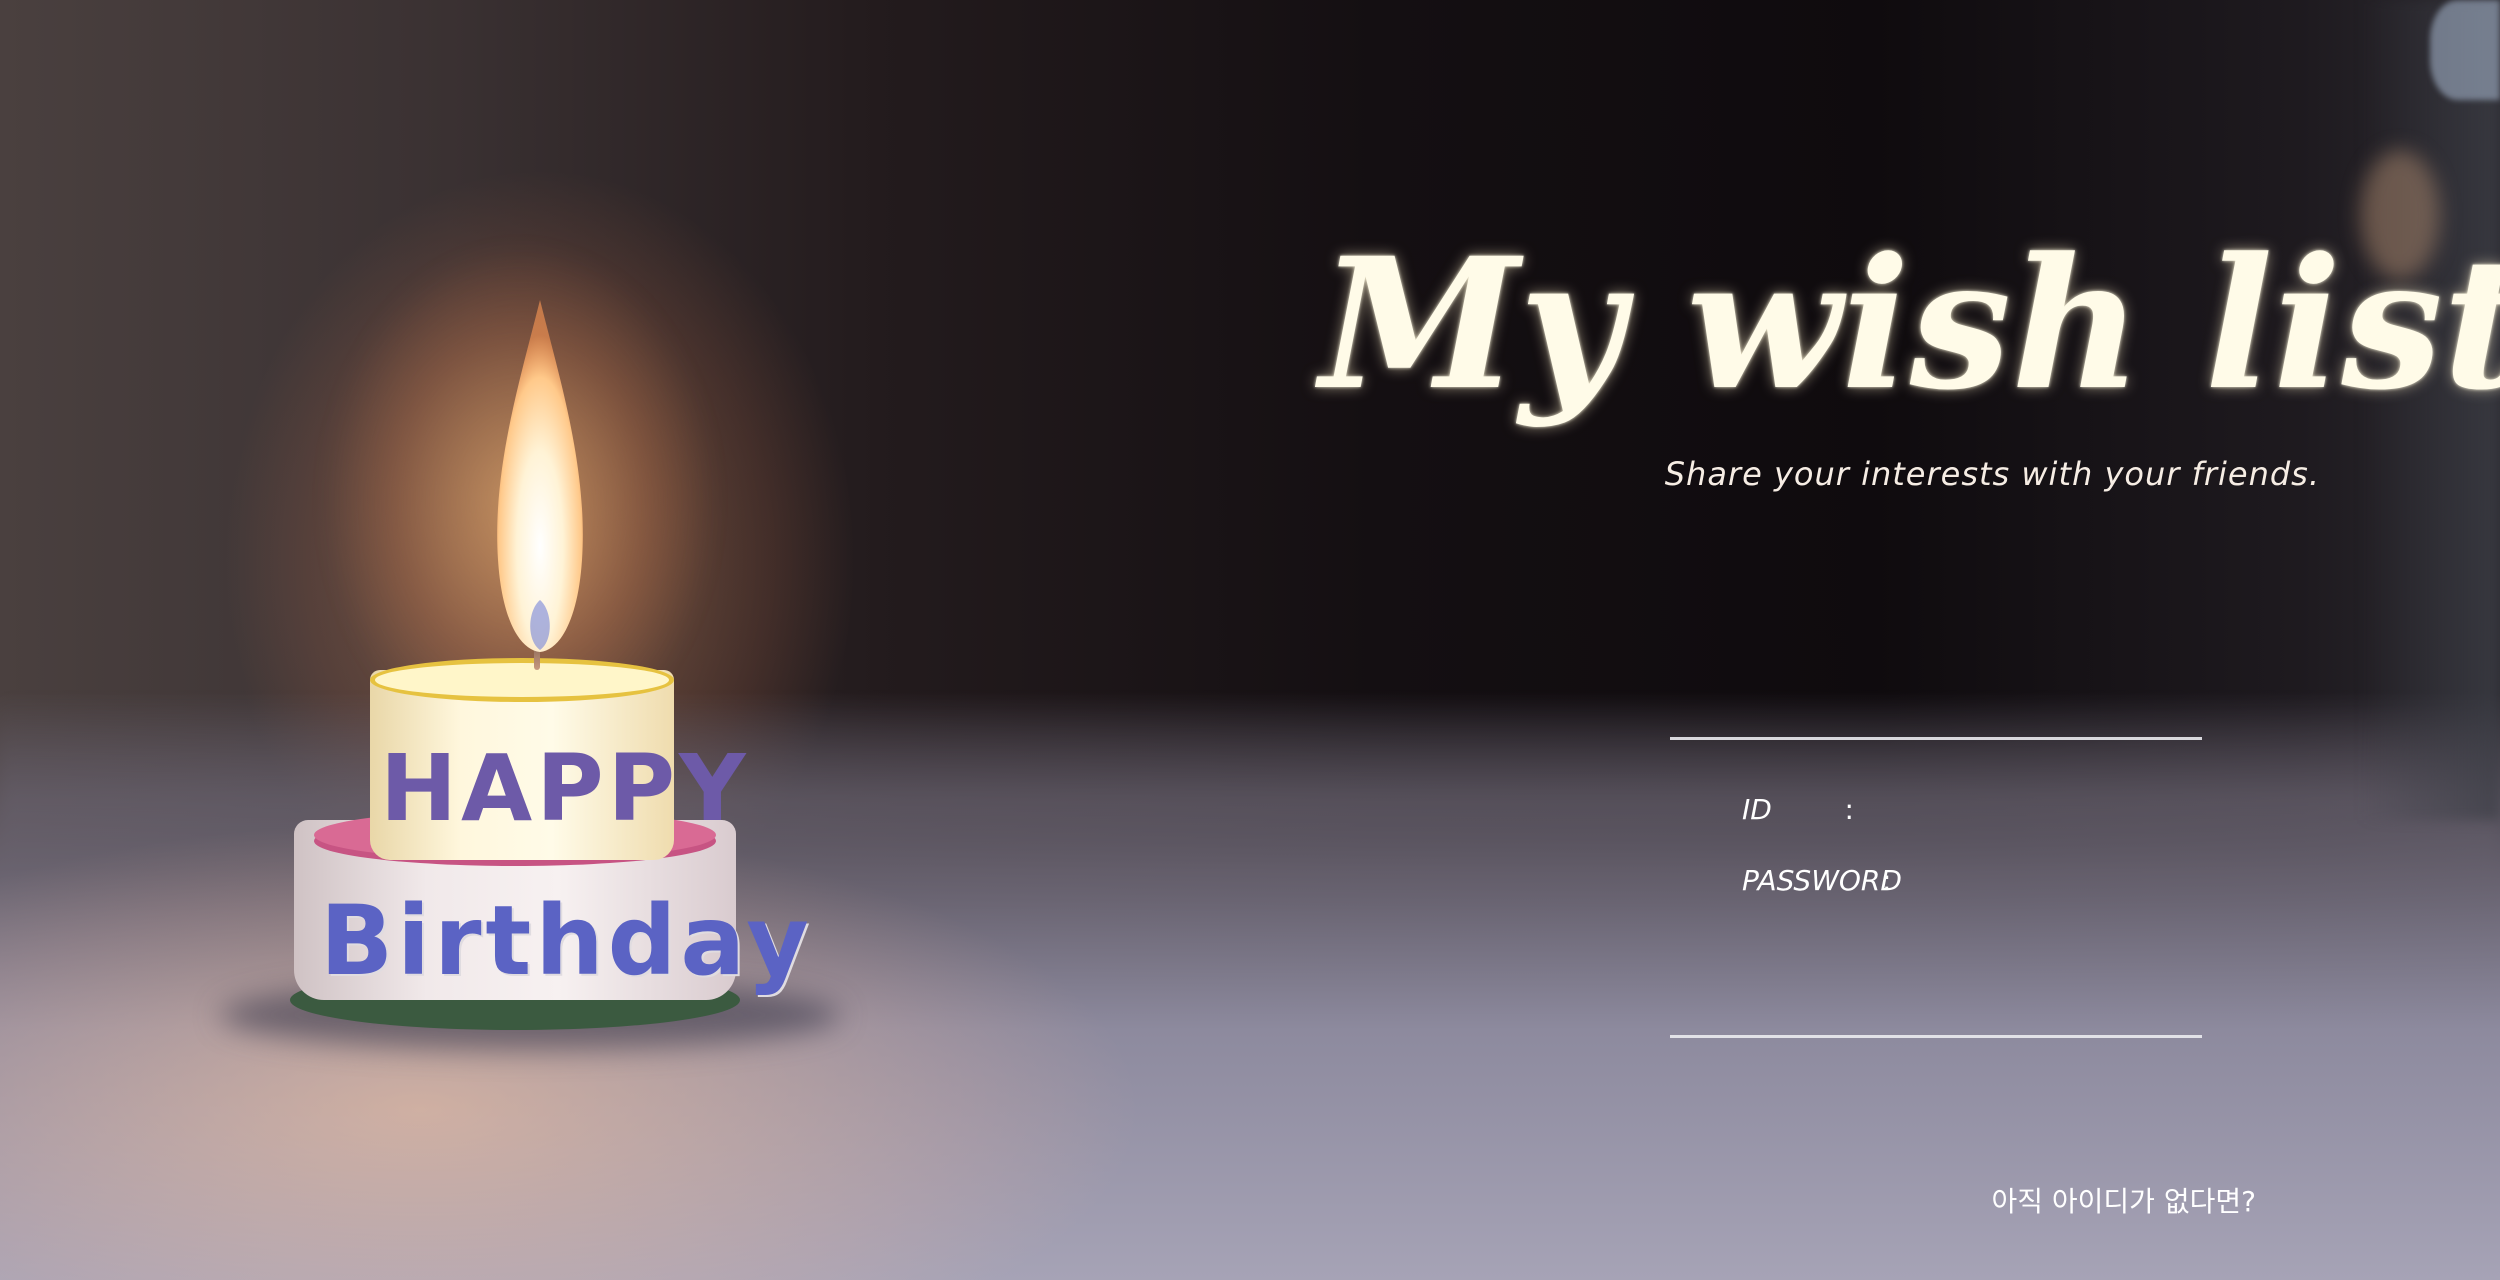 This screenshot has height=1280, width=2500. I want to click on background-bokeh-light, so click(2465, 50).